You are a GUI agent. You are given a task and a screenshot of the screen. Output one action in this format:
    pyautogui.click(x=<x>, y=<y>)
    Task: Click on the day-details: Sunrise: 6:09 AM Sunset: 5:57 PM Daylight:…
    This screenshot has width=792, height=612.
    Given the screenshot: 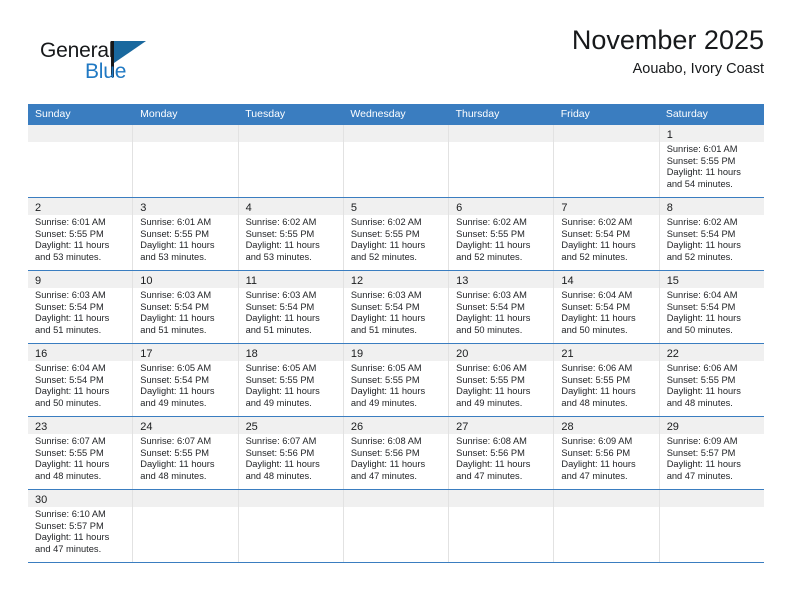 What is the action you would take?
    pyautogui.click(x=712, y=458)
    